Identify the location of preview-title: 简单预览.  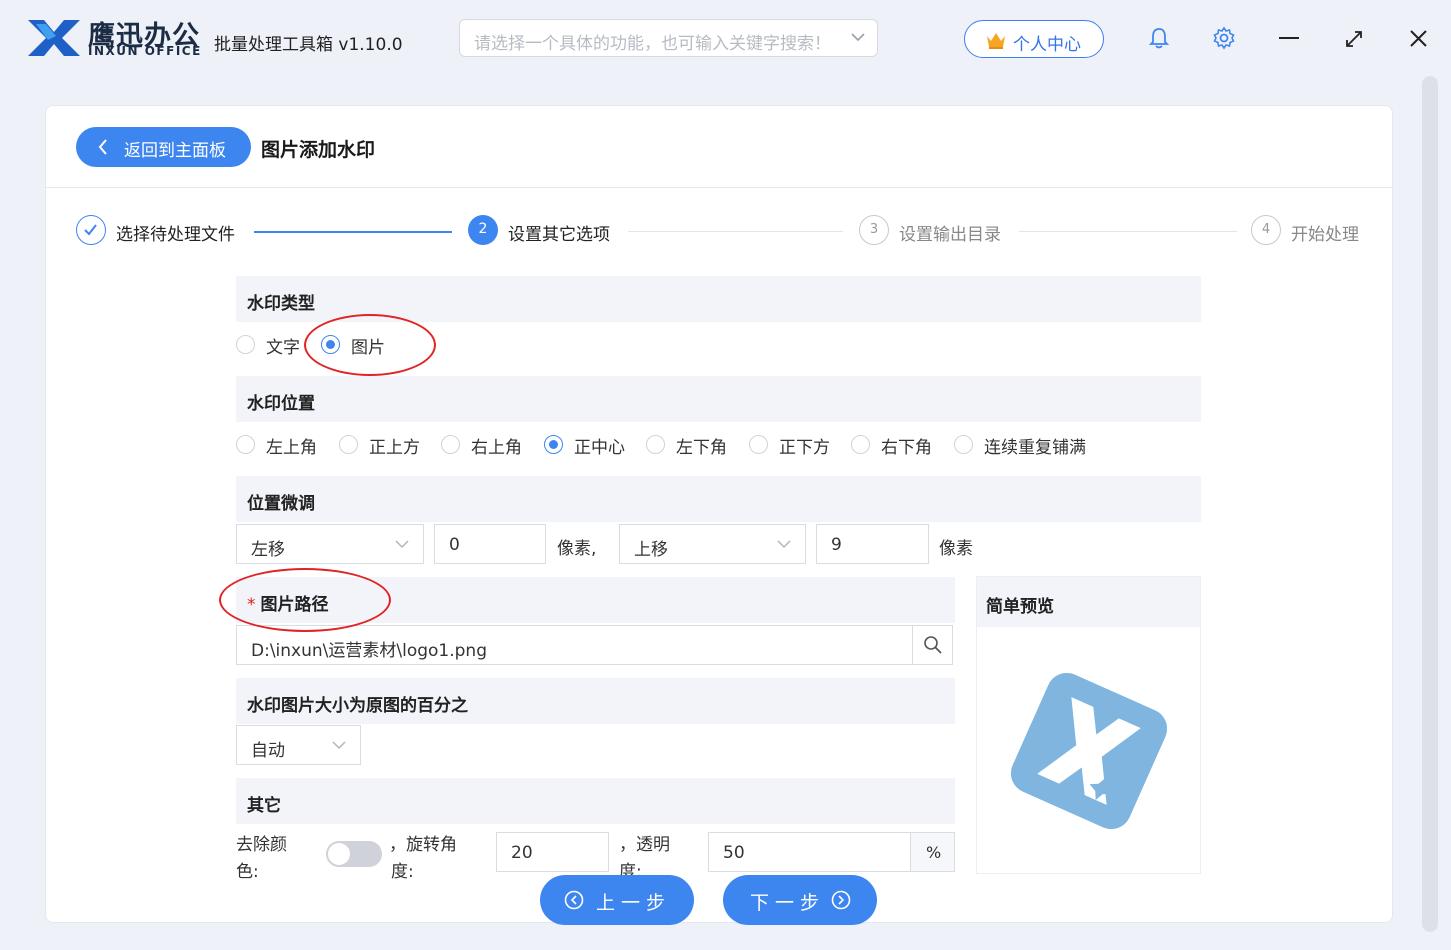
(1020, 607).